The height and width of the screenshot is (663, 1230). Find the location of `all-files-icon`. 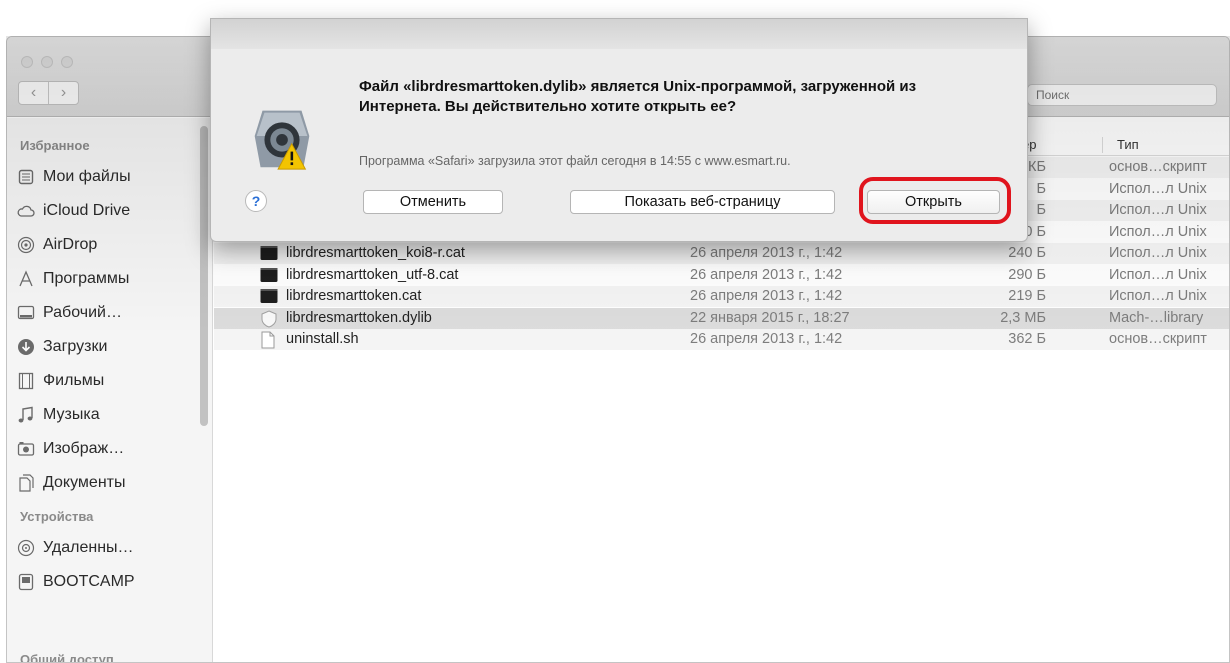

all-files-icon is located at coordinates (26, 177).